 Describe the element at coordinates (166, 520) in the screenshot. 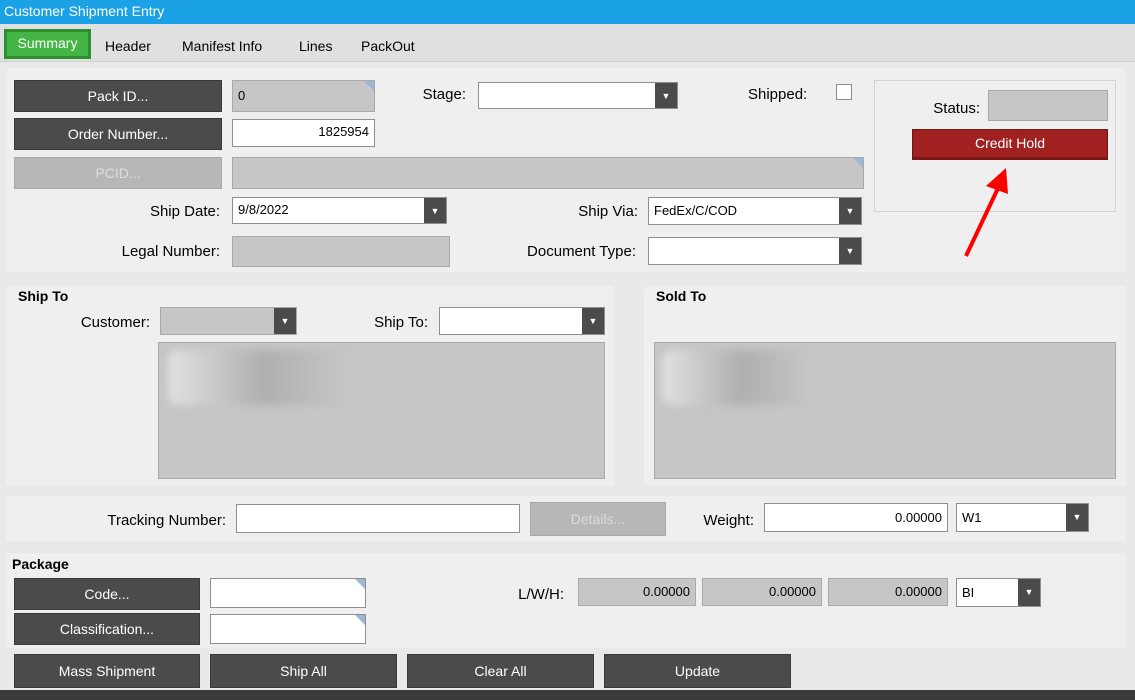

I see `tracking-number-label: Tracking Number:` at that location.